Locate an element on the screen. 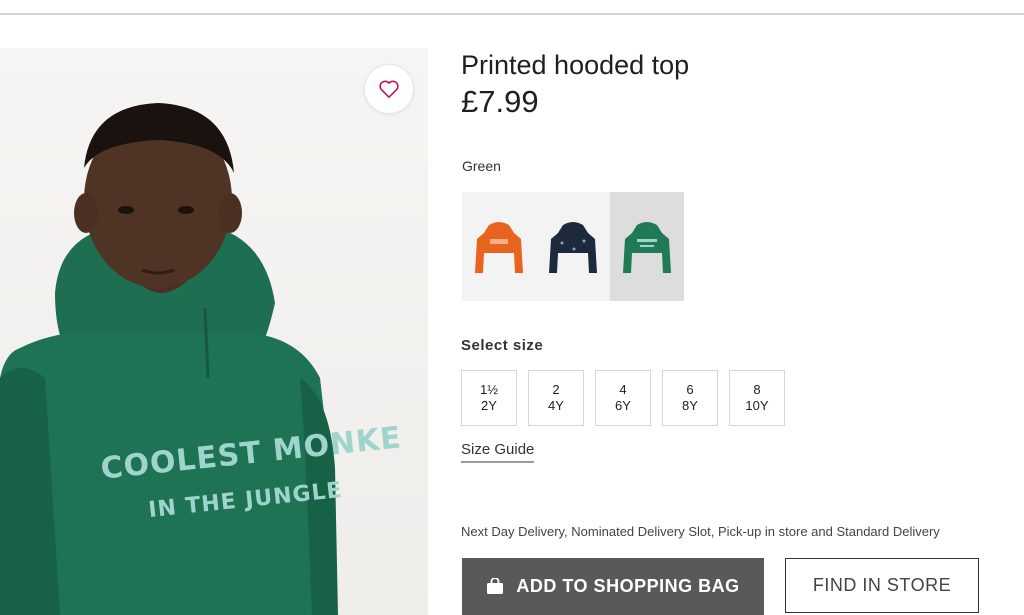  find-in-store-button: FIND IN STORE is located at coordinates (882, 585).